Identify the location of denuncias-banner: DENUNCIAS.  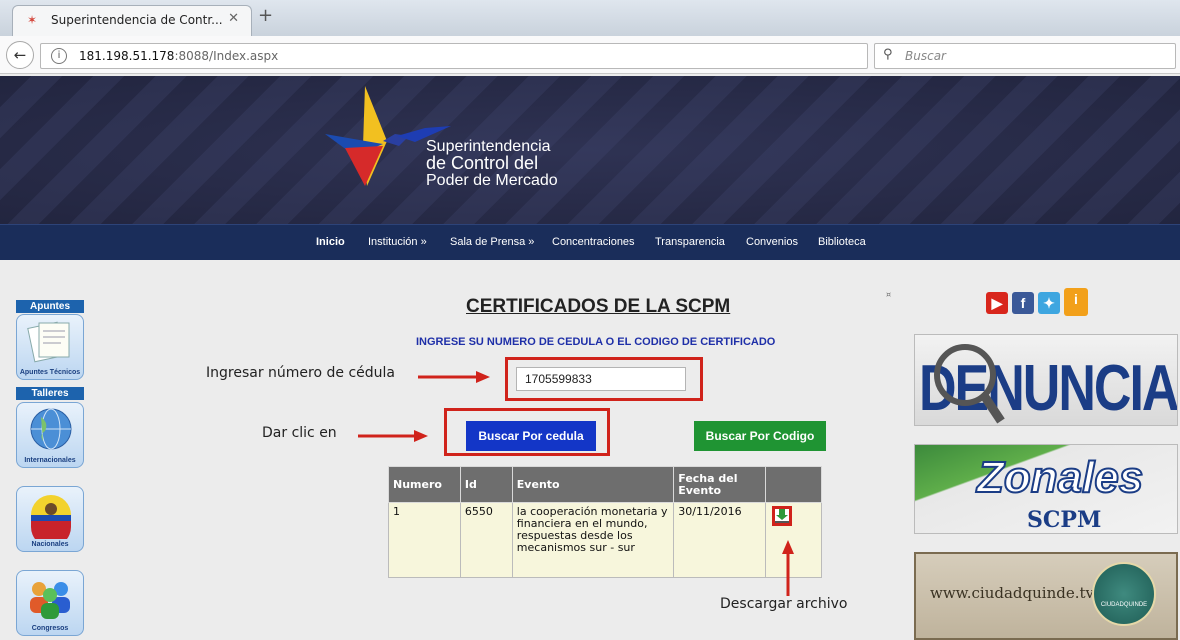
(1046, 380).